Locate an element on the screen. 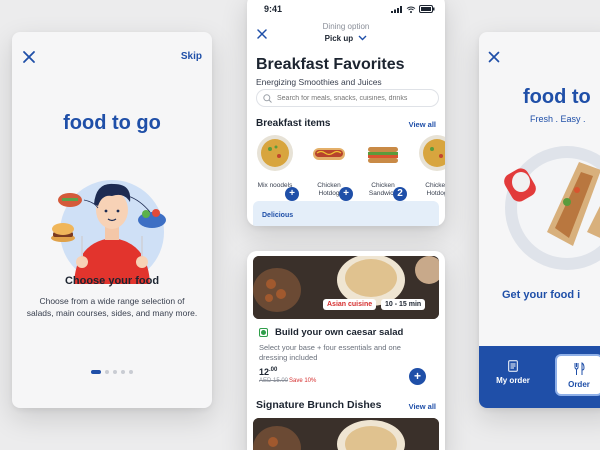  brand-logo: food to go is located at coordinates (112, 123).